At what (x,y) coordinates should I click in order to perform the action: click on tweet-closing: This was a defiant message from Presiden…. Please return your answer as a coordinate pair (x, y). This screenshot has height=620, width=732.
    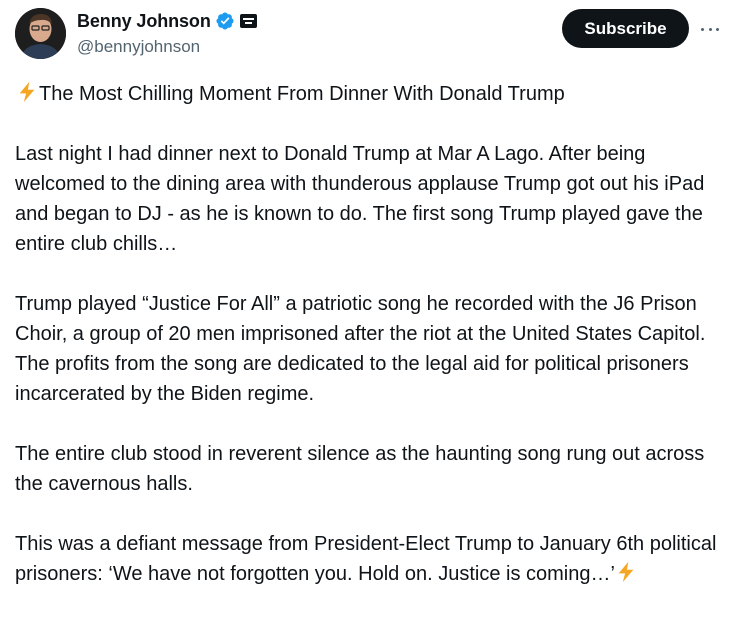
    Looking at the image, I should click on (367, 559).